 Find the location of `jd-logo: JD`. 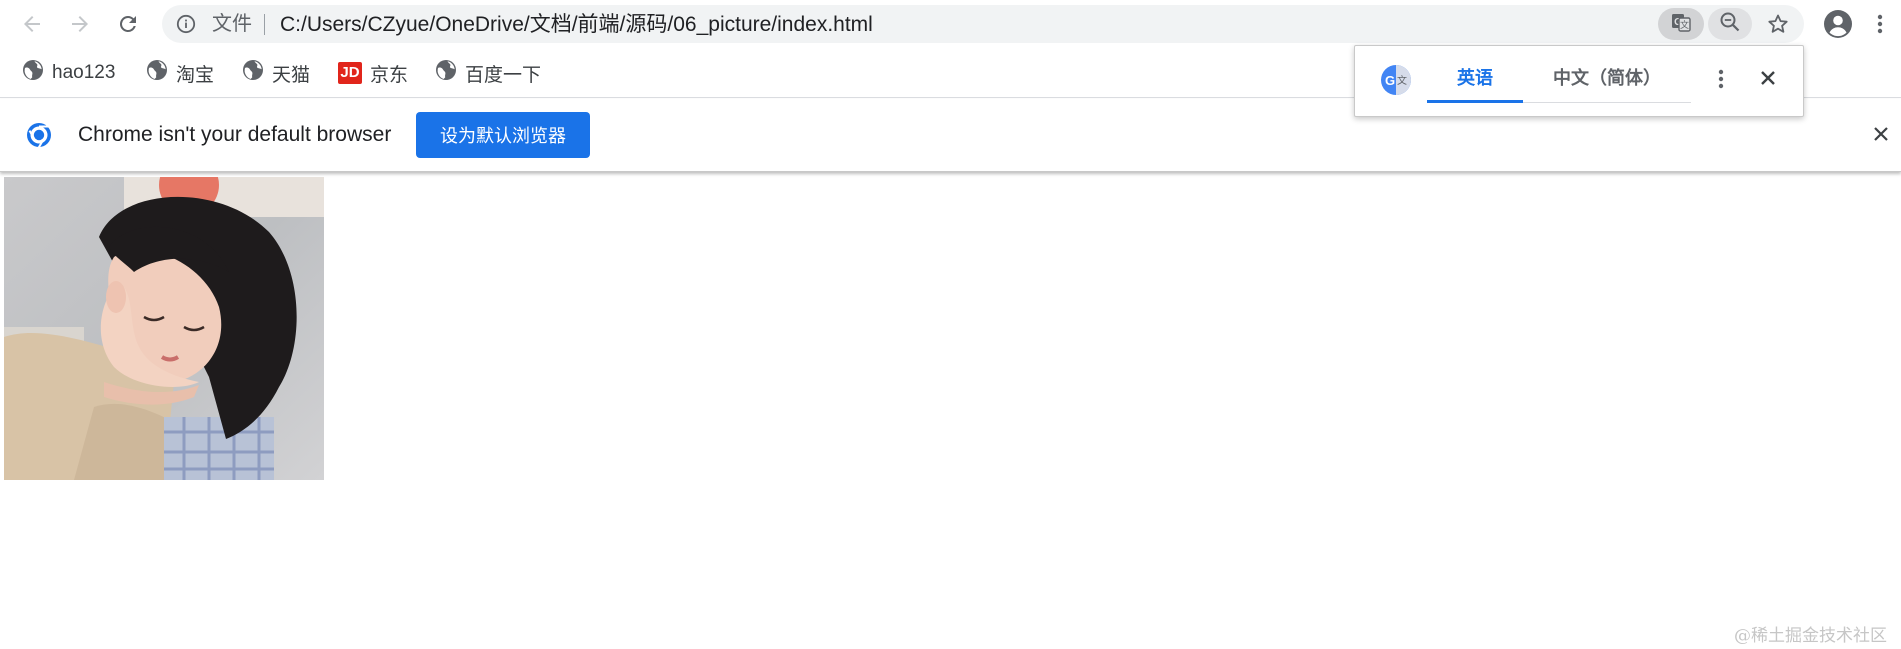

jd-logo: JD is located at coordinates (350, 73).